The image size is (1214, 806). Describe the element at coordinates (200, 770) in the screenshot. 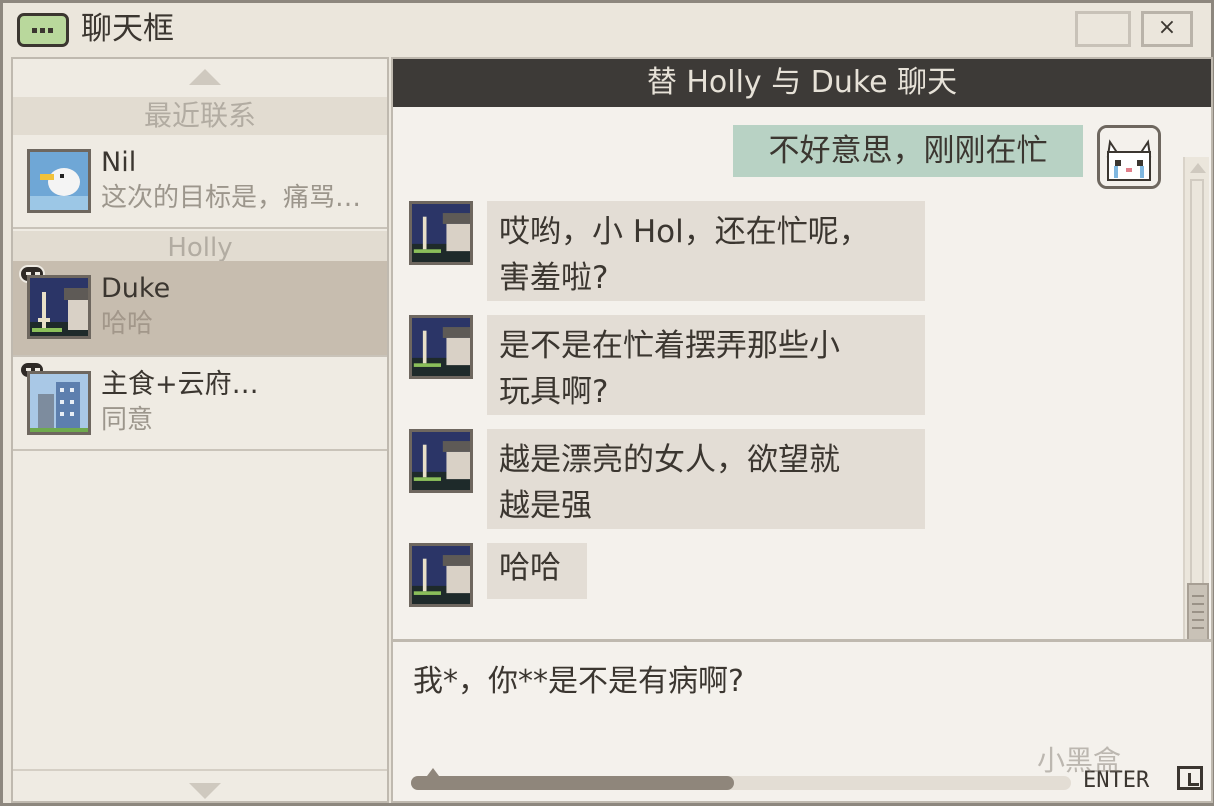

I see `divider` at that location.